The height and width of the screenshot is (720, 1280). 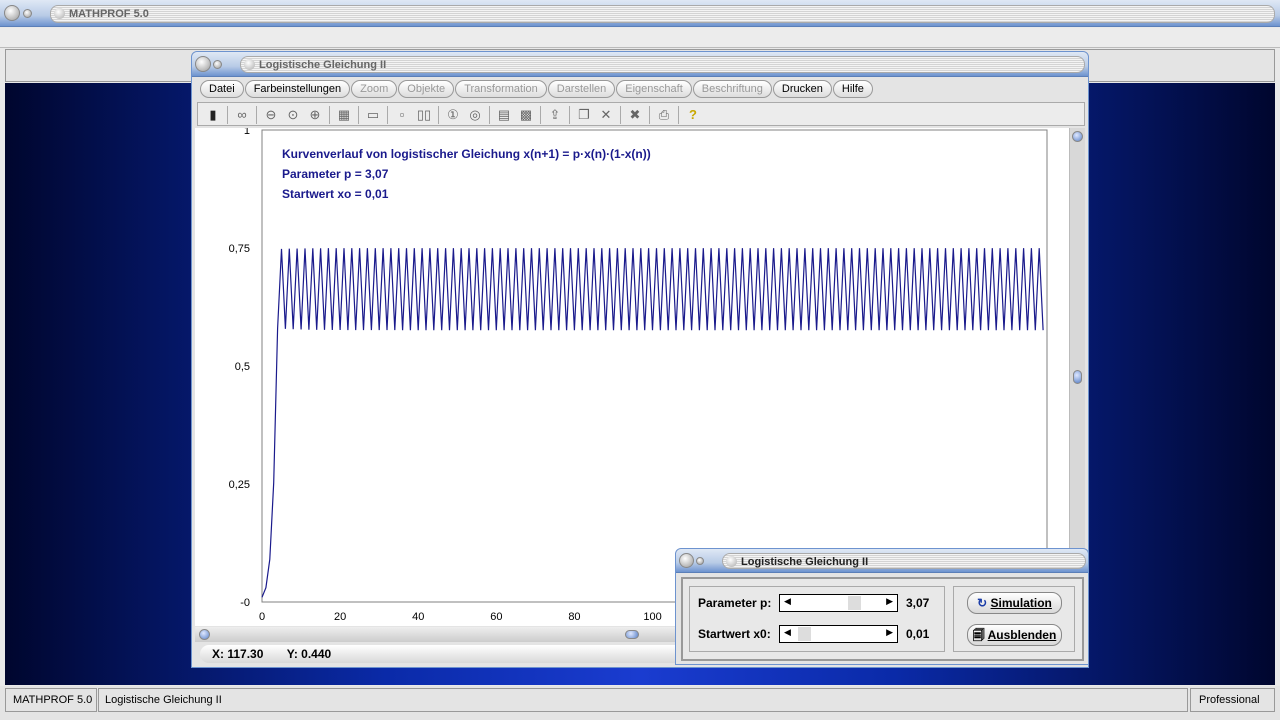 What do you see at coordinates (732, 89) in the screenshot?
I see `menu-beschriftung: Beschriftung` at bounding box center [732, 89].